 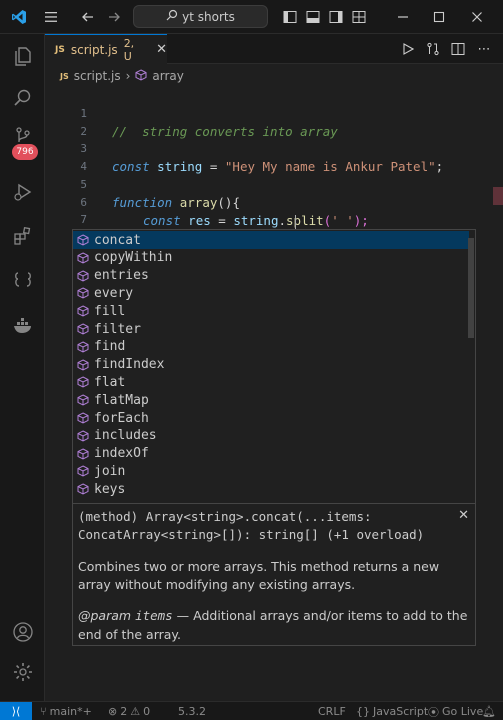 I want to click on param-tag: @param, so click(x=105, y=615).